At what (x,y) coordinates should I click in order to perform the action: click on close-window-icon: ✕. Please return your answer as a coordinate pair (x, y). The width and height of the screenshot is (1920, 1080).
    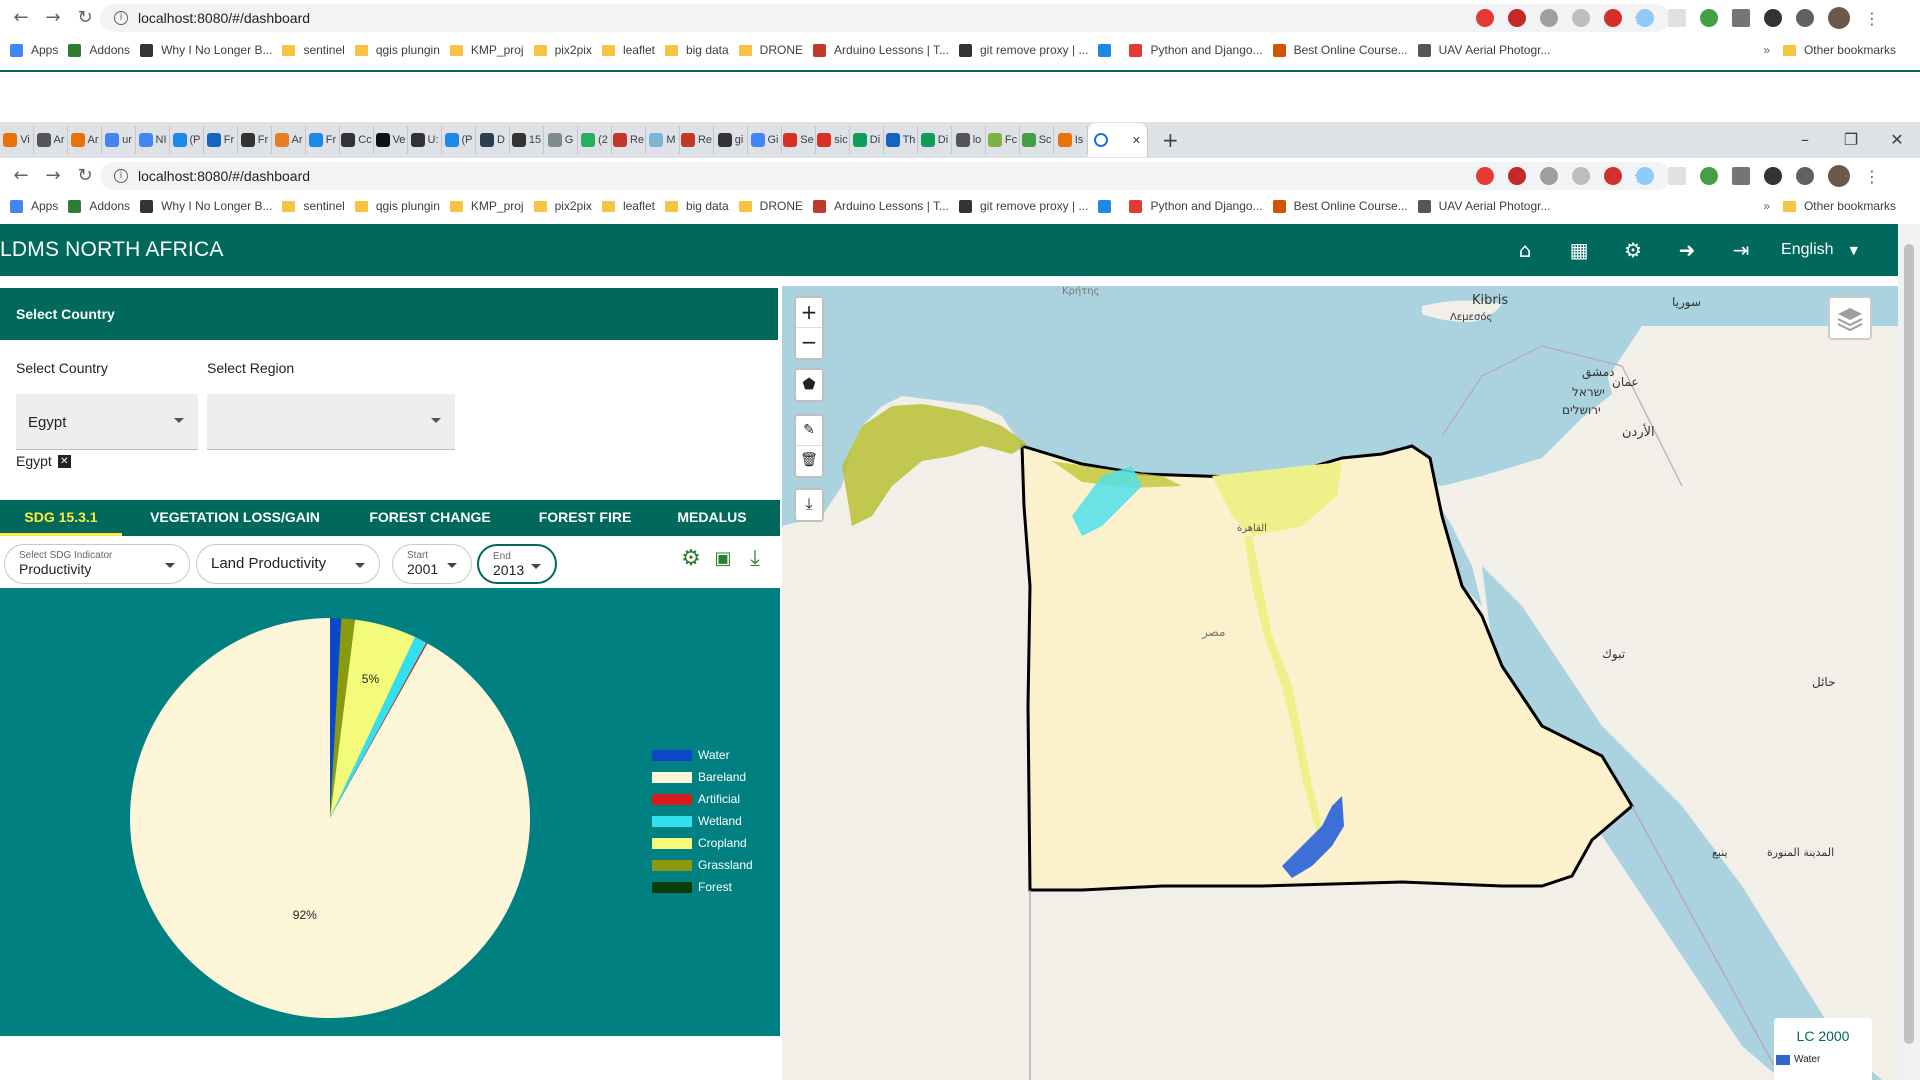
    Looking at the image, I should click on (1897, 140).